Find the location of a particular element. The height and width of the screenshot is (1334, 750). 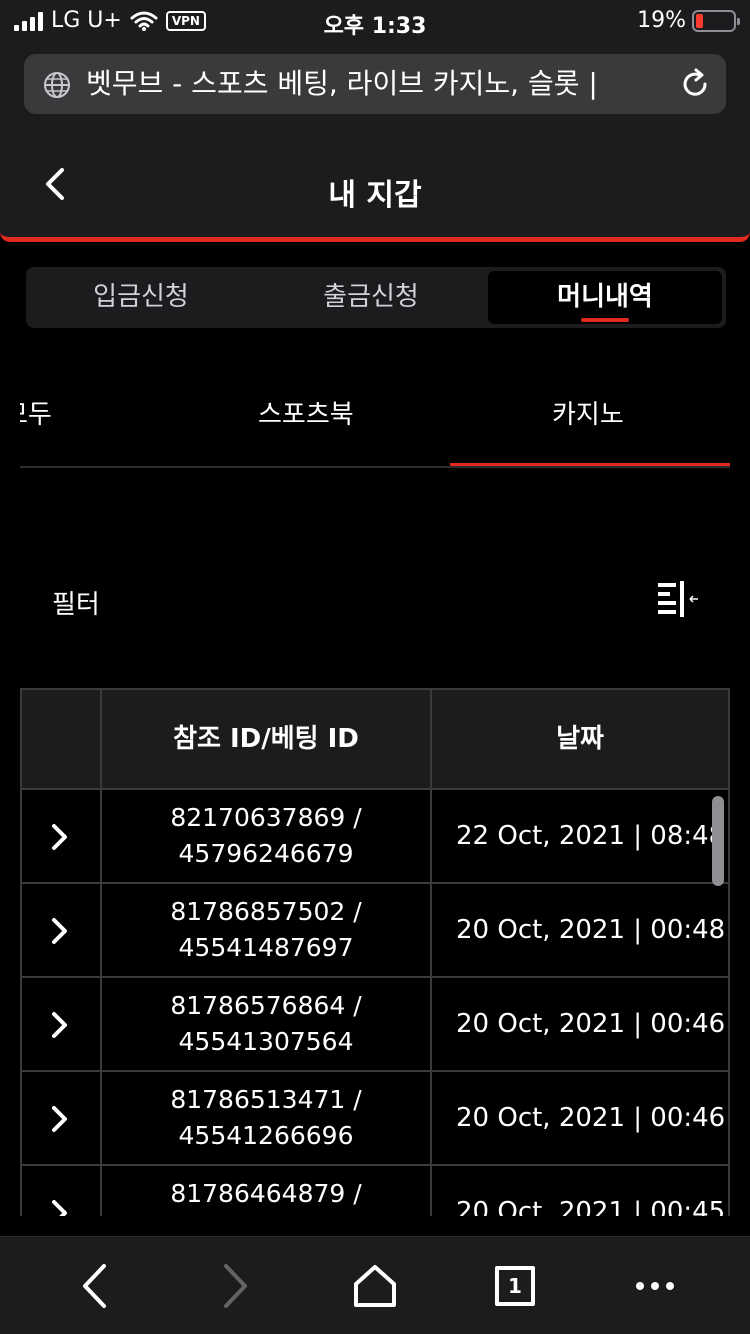

filter-label: 필터 is located at coordinates (76, 605).